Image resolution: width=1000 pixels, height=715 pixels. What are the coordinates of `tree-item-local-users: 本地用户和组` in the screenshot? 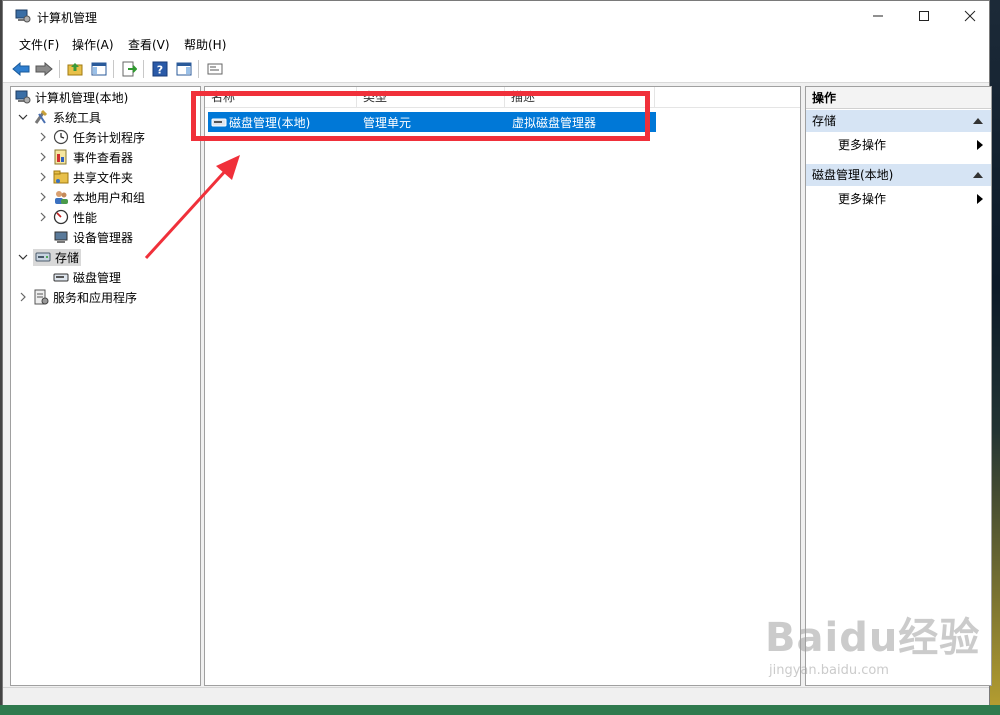 It's located at (91, 197).